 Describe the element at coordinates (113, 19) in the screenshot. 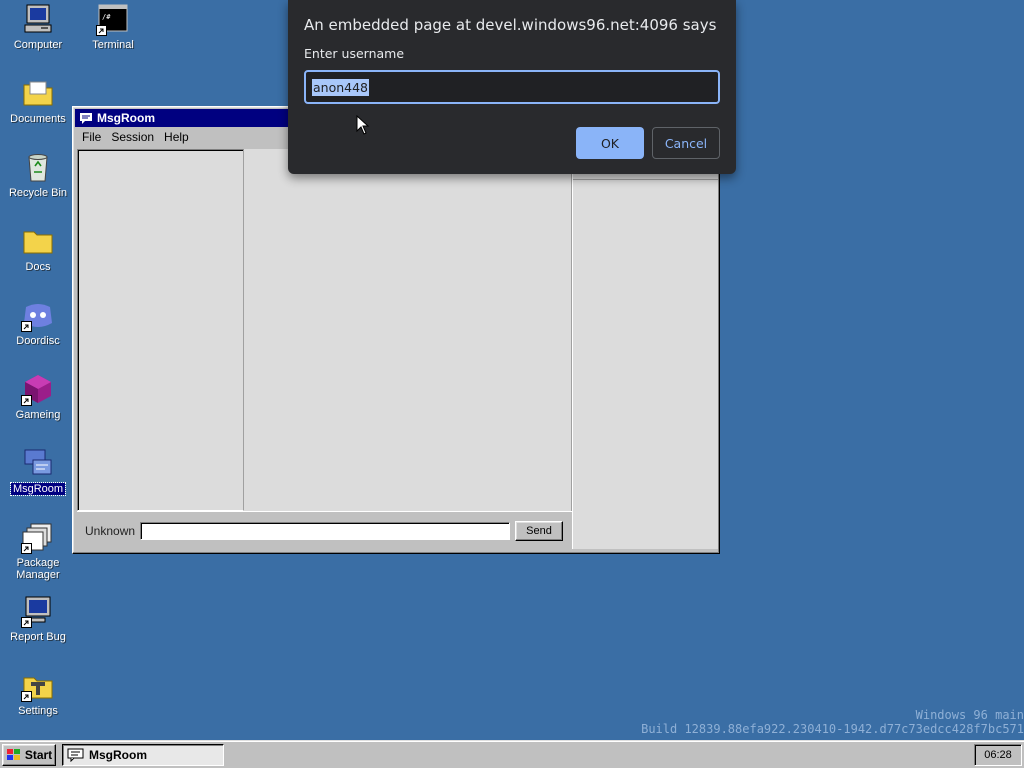

I see `terminal-icon: /#` at that location.